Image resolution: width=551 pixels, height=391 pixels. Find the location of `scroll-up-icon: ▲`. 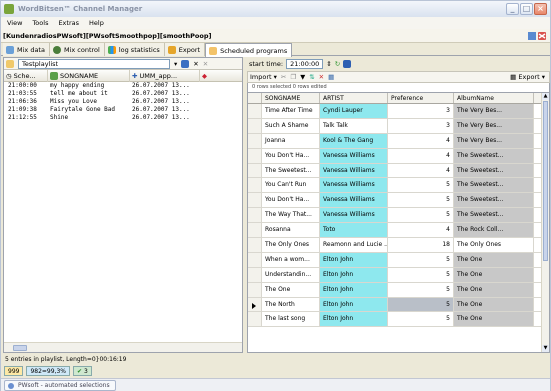

scroll-up-icon: ▲ is located at coordinates (545, 96).